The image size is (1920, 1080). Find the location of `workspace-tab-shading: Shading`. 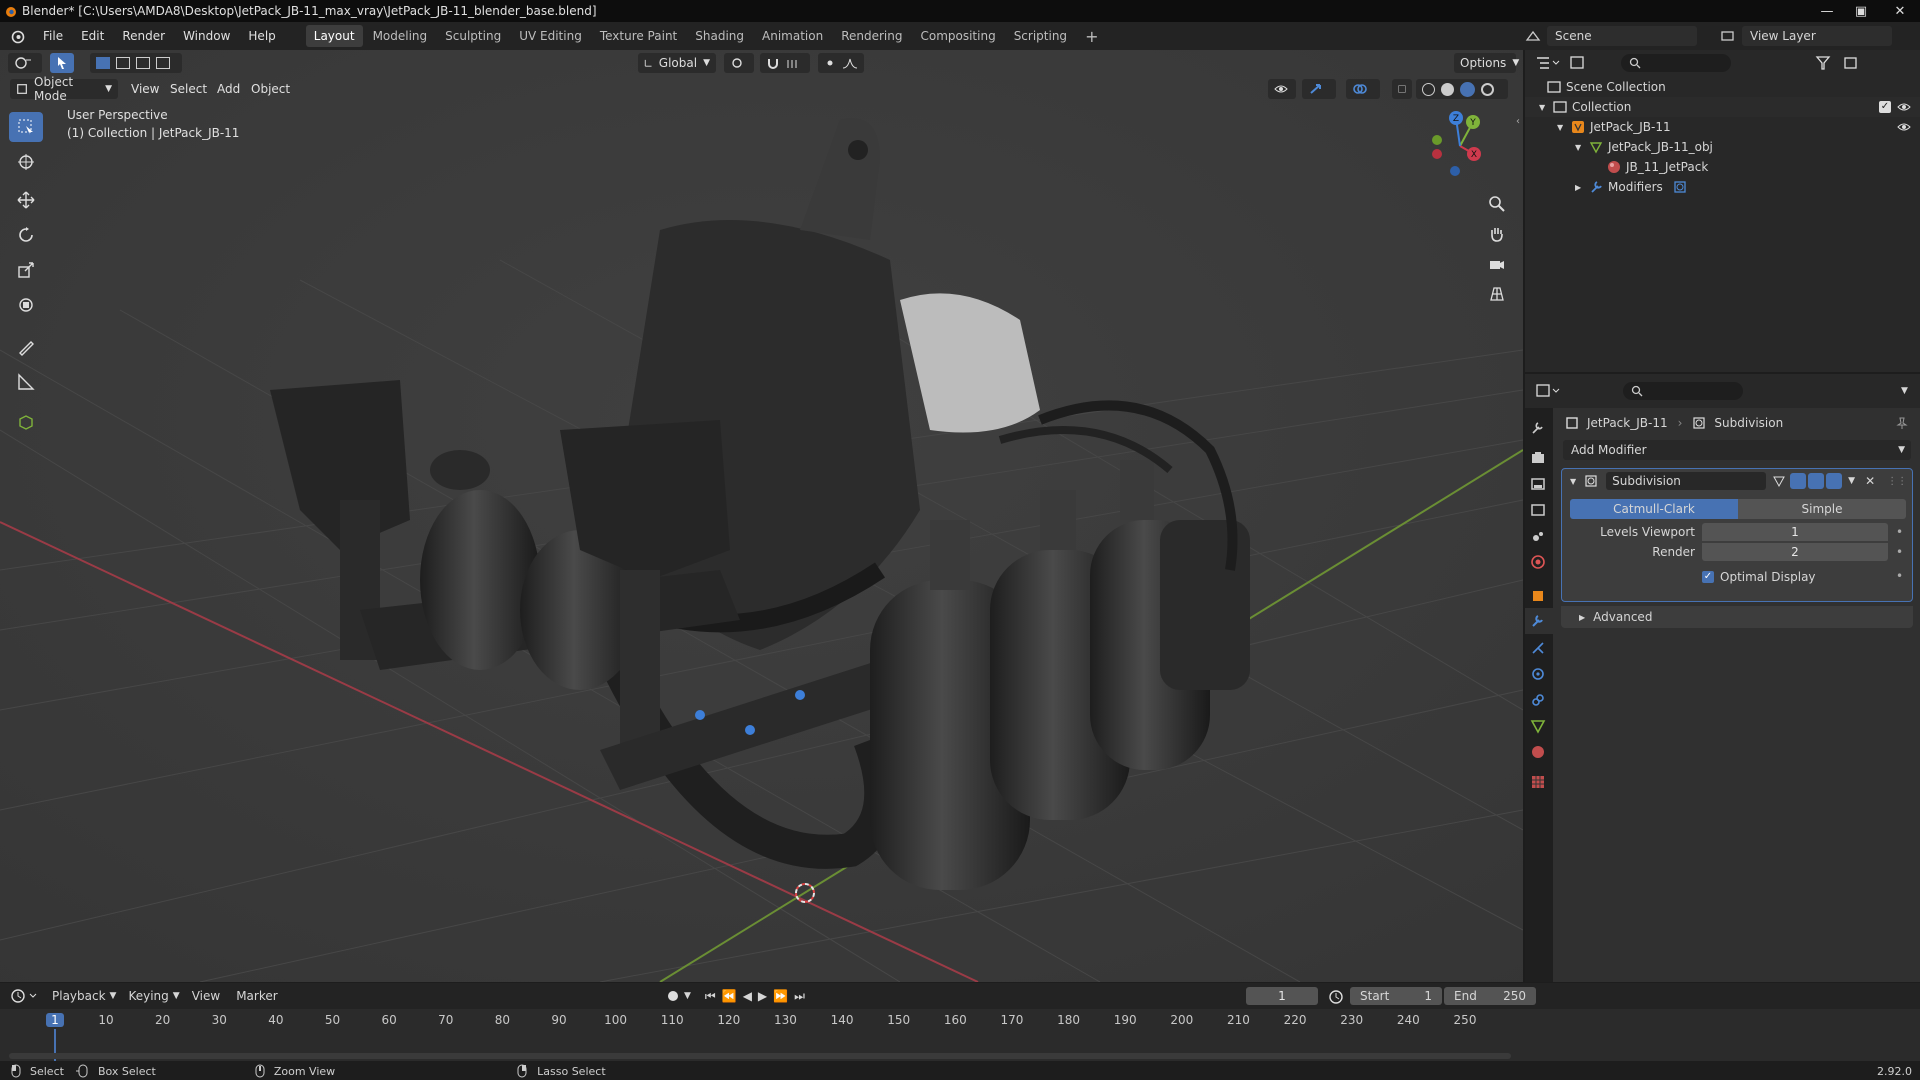

workspace-tab-shading: Shading is located at coordinates (719, 36).